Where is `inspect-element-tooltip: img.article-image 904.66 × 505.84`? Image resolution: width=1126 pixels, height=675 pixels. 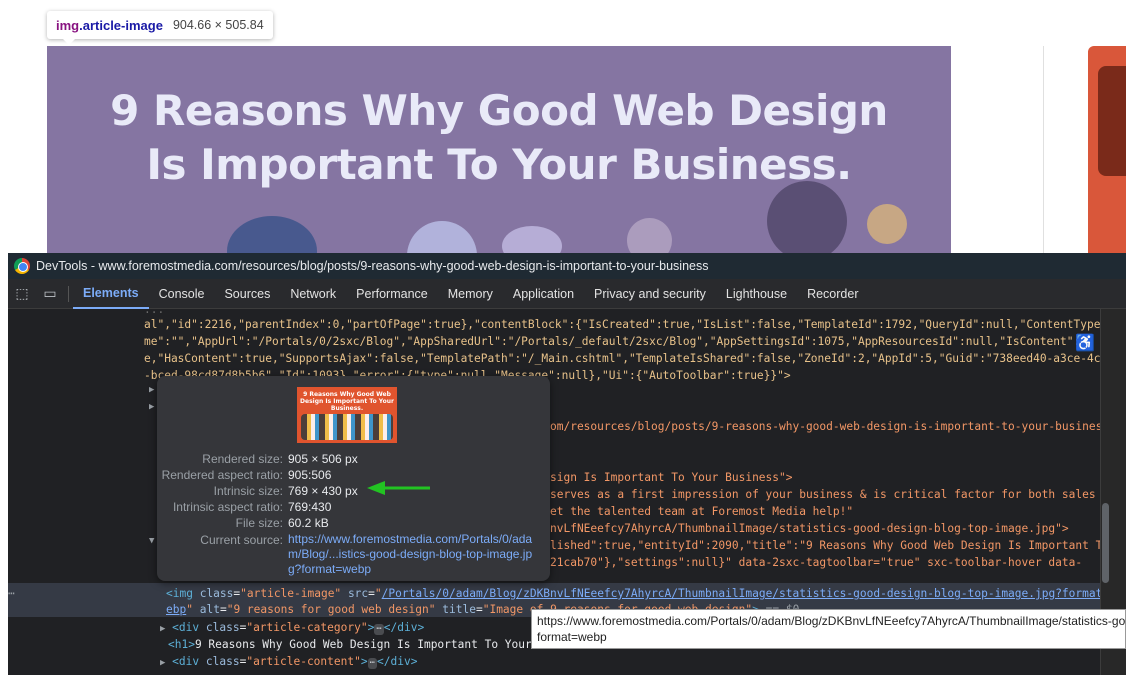
inspect-element-tooltip: img.article-image 904.66 × 505.84 is located at coordinates (160, 25).